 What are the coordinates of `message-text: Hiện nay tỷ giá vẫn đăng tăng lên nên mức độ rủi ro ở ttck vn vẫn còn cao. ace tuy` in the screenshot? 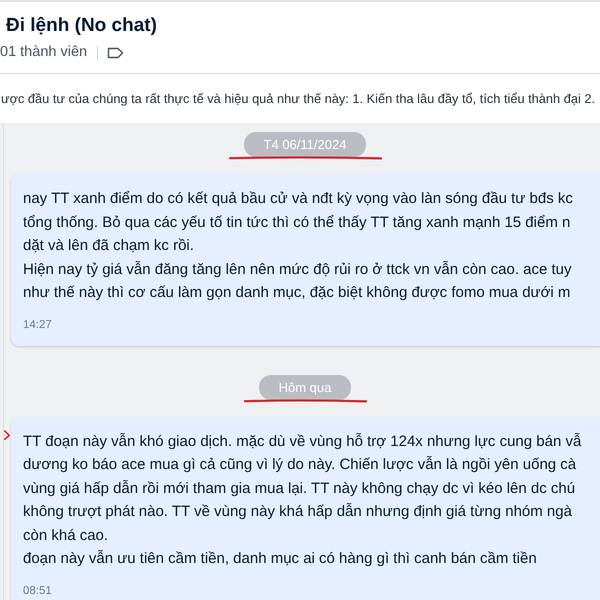 It's located at (297, 270).